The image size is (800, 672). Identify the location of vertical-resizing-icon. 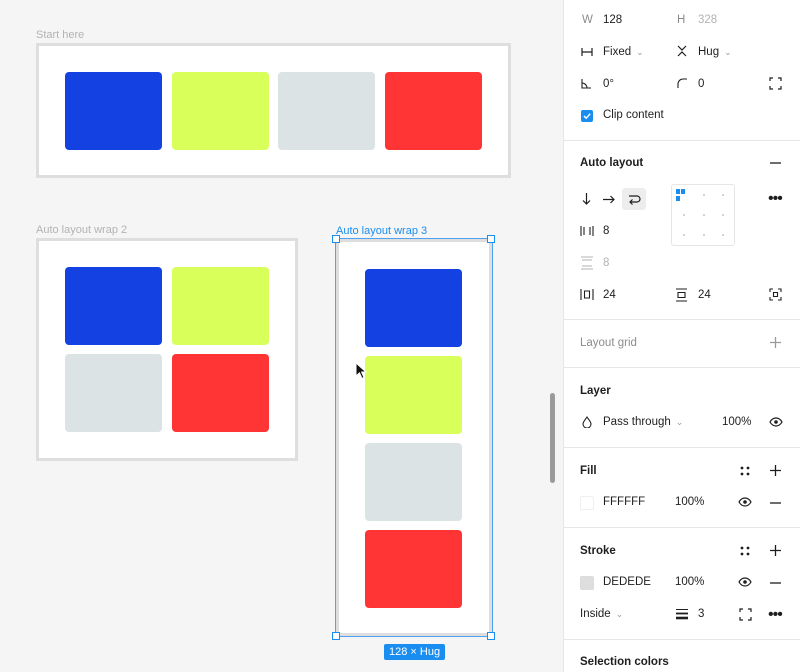
(682, 51).